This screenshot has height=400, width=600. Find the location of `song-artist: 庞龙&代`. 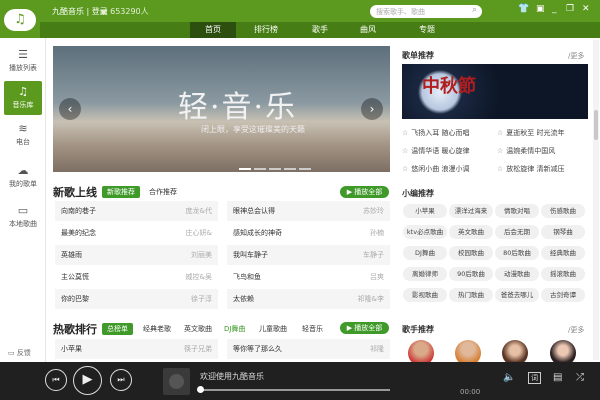

song-artist: 庞龙&代 is located at coordinates (199, 211).